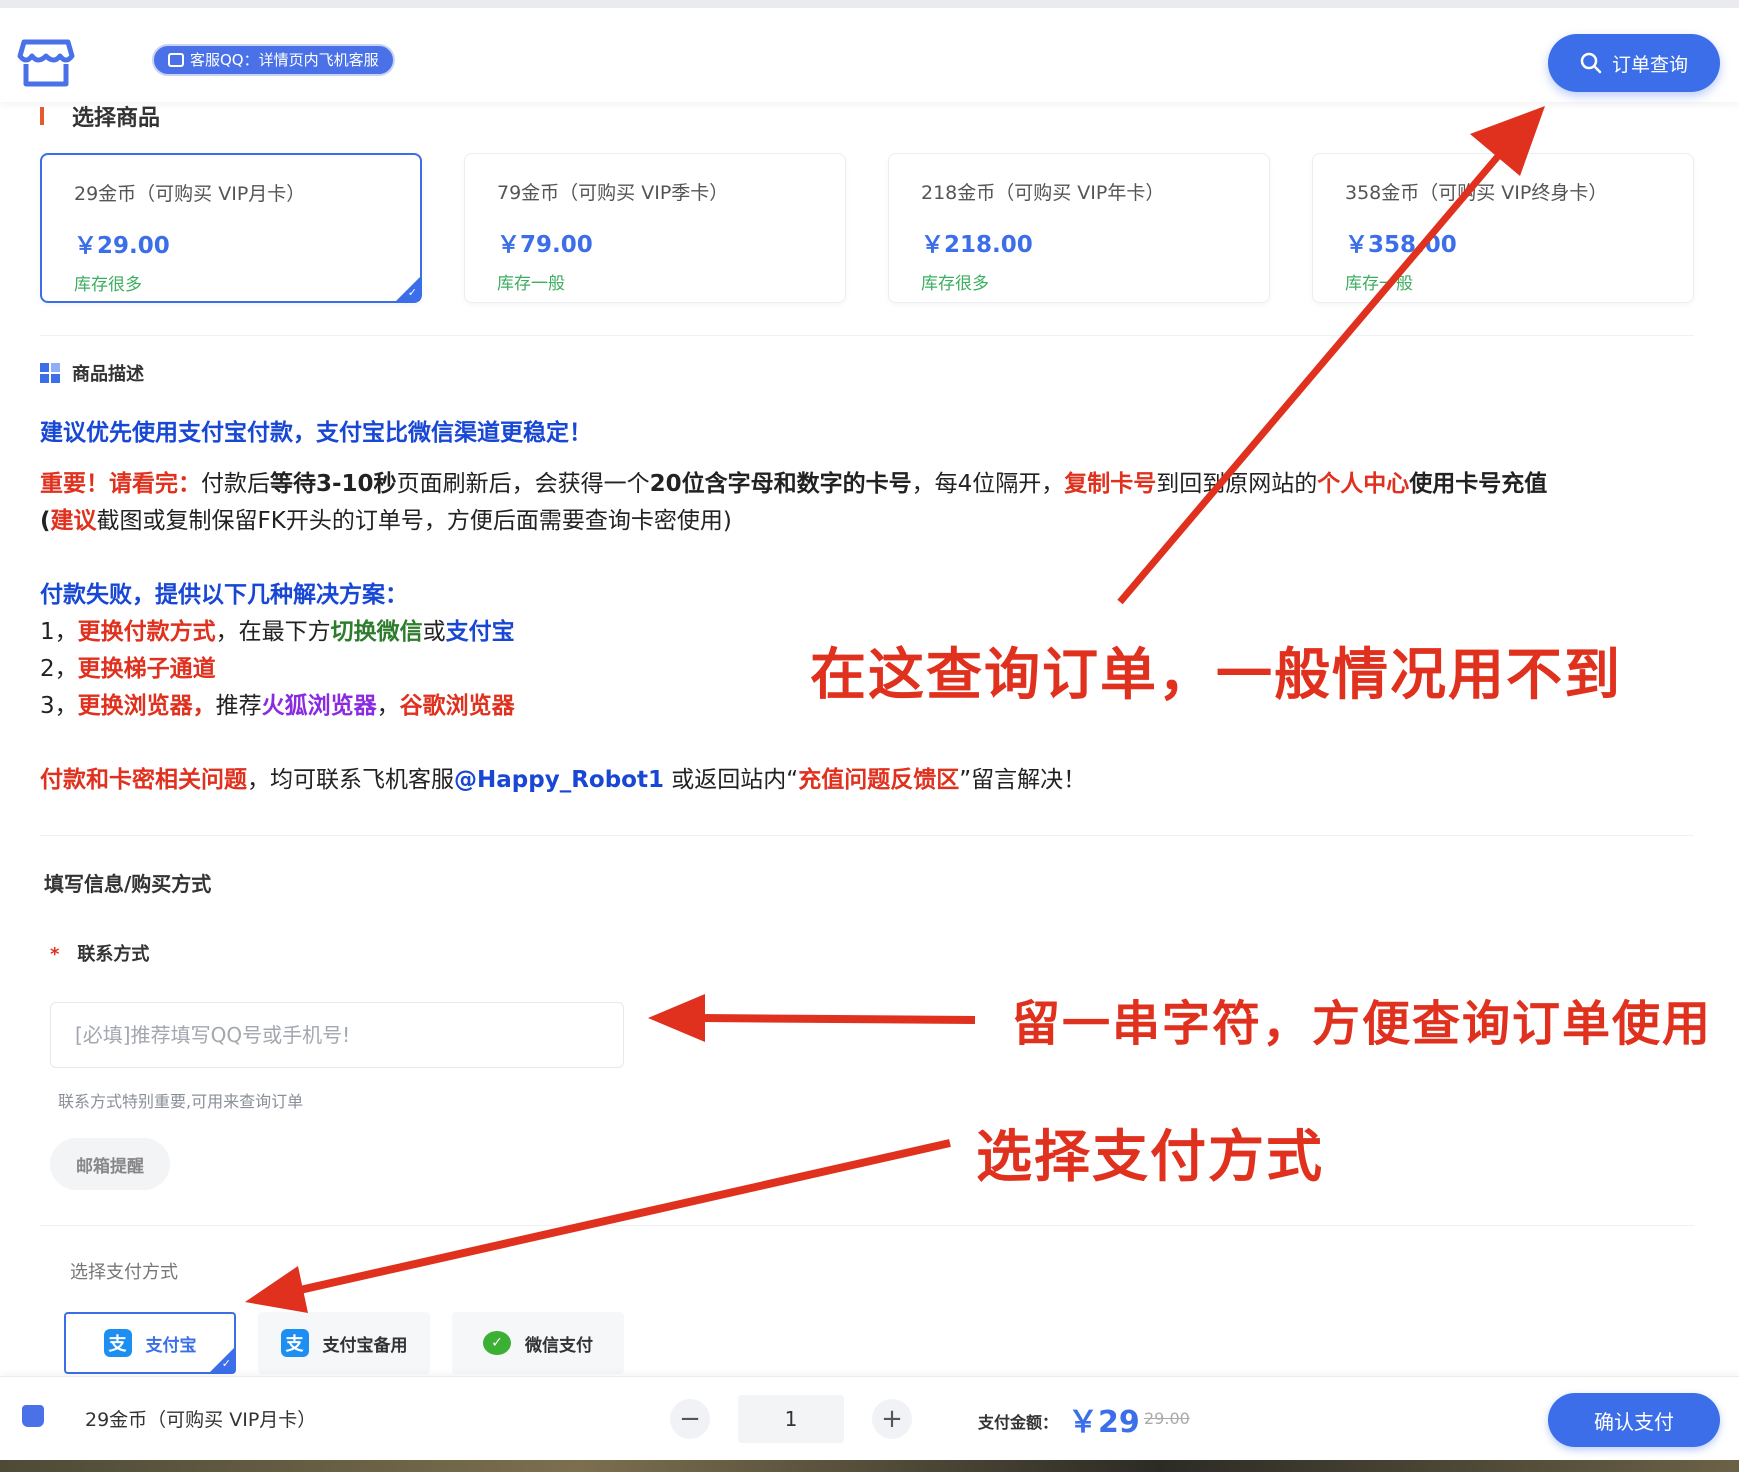 The height and width of the screenshot is (1472, 1739). I want to click on description-line-recommend: 建议优先使用支付宝付款，支付宝比微信渠道更稳定！, so click(870, 433).